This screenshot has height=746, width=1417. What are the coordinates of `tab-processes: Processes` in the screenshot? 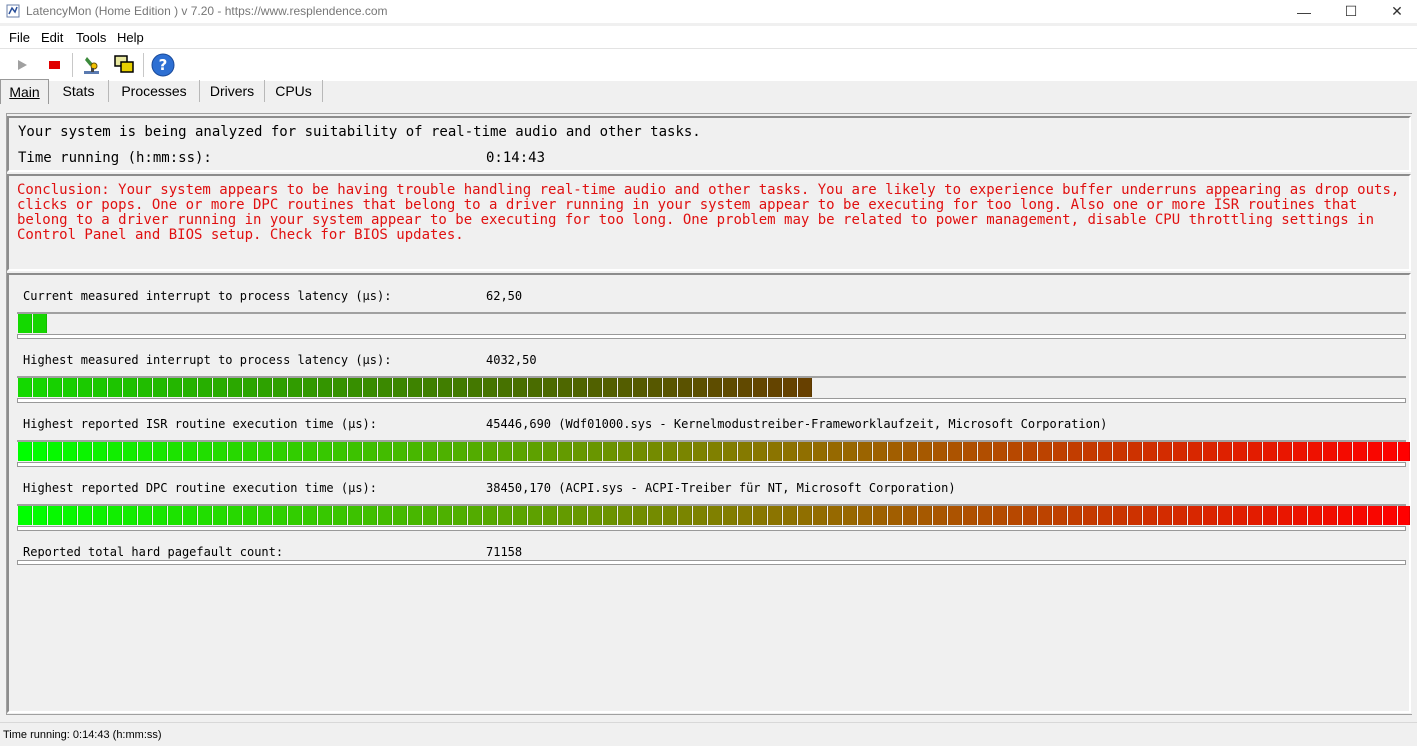 It's located at (154, 91).